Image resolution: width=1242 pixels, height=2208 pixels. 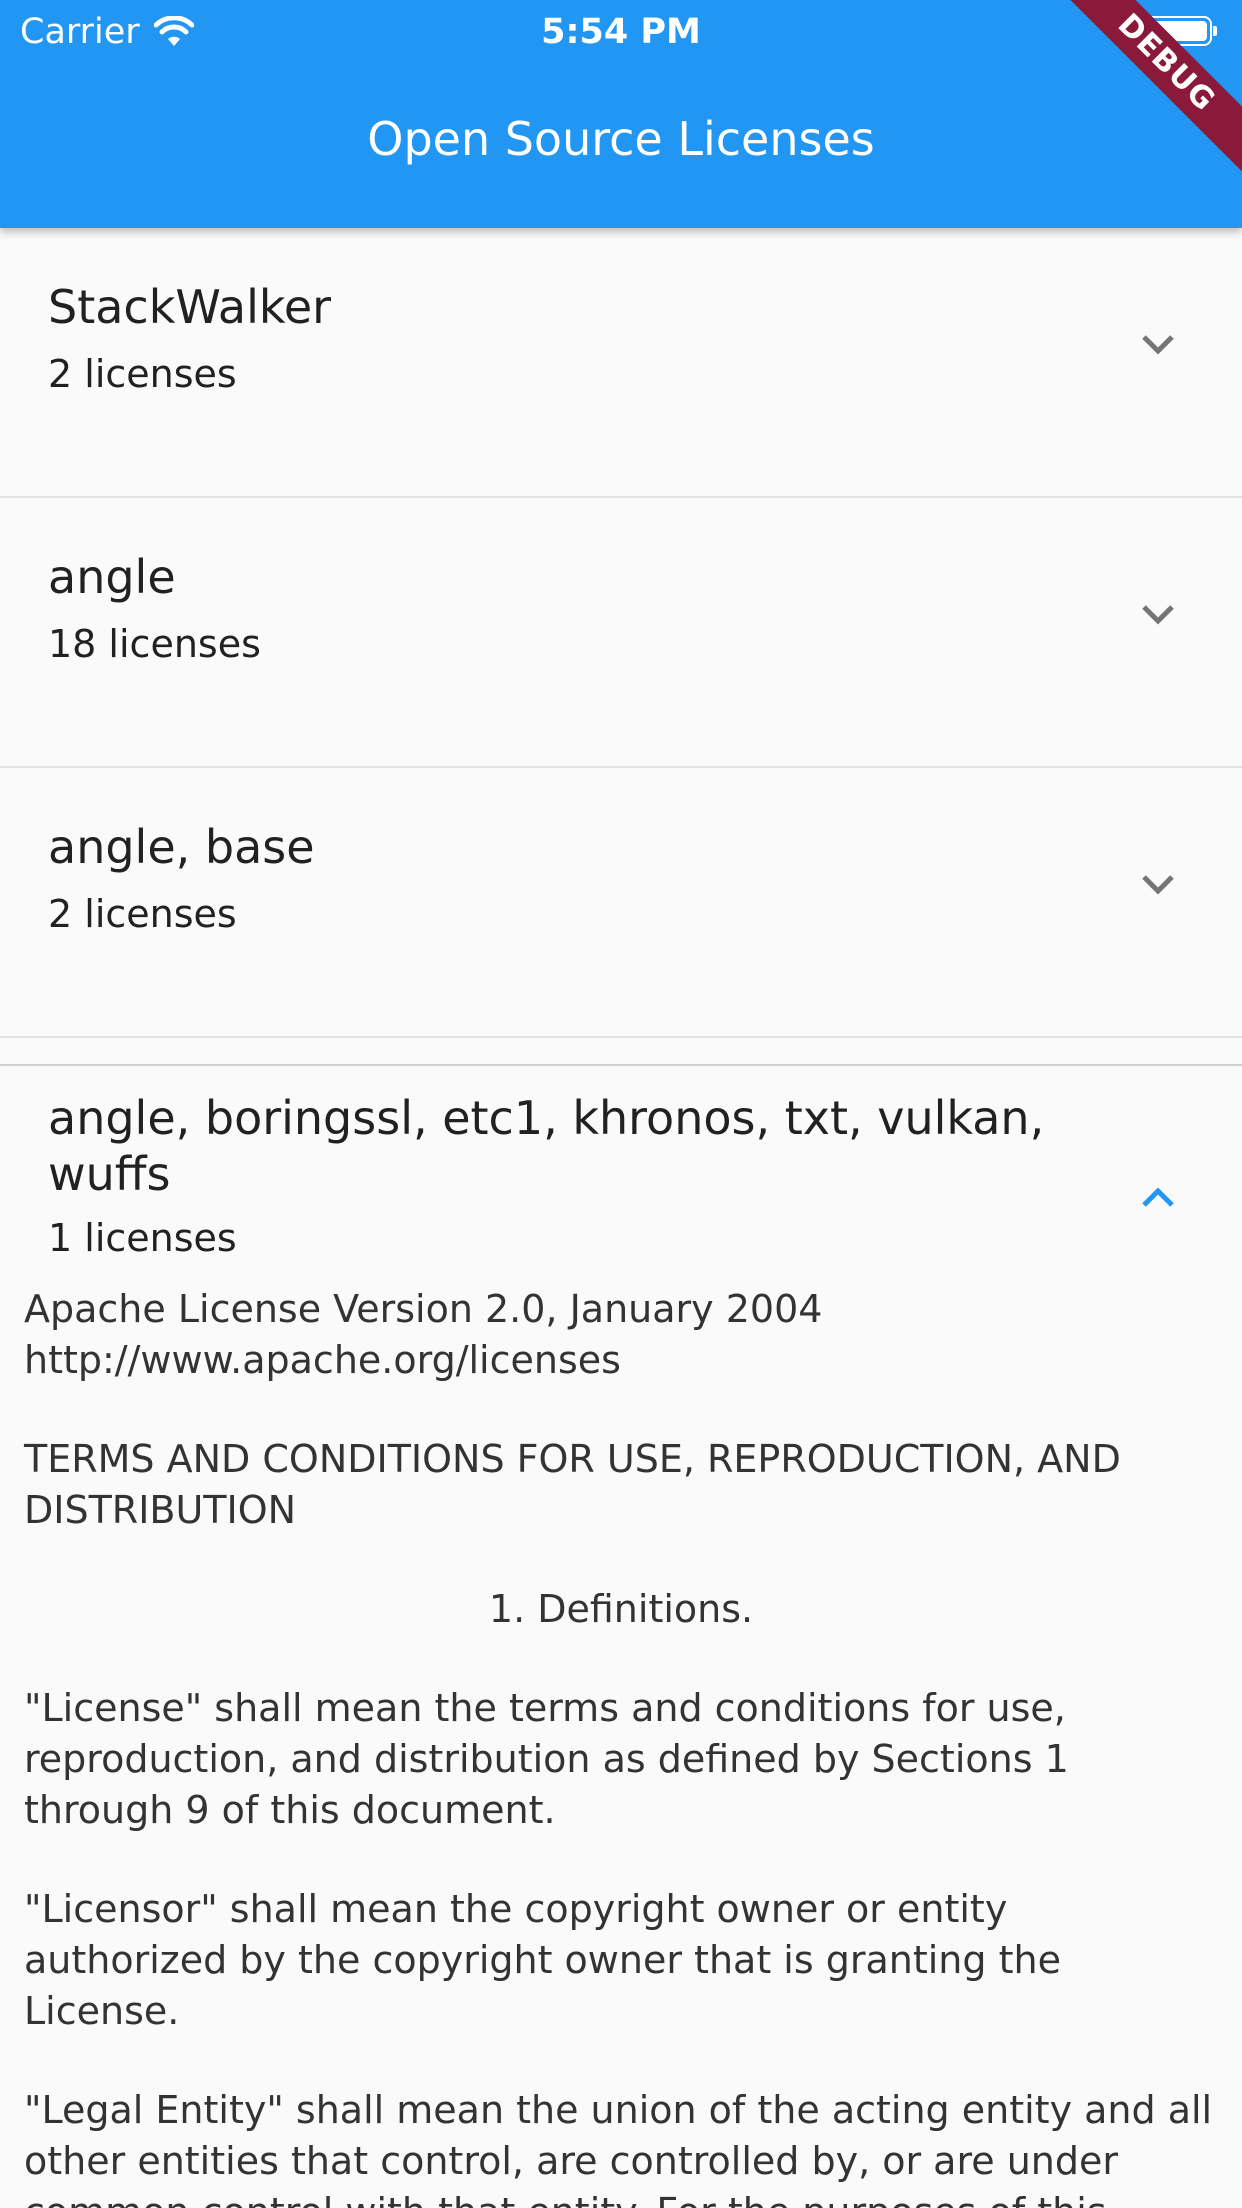 I want to click on chevron-up-icon, so click(x=1158, y=1198).